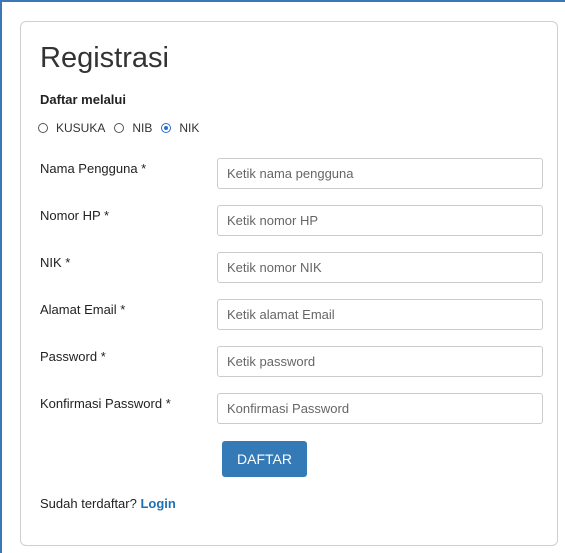  Describe the element at coordinates (93, 168) in the screenshot. I see `username-label: Nama Pengguna *` at that location.